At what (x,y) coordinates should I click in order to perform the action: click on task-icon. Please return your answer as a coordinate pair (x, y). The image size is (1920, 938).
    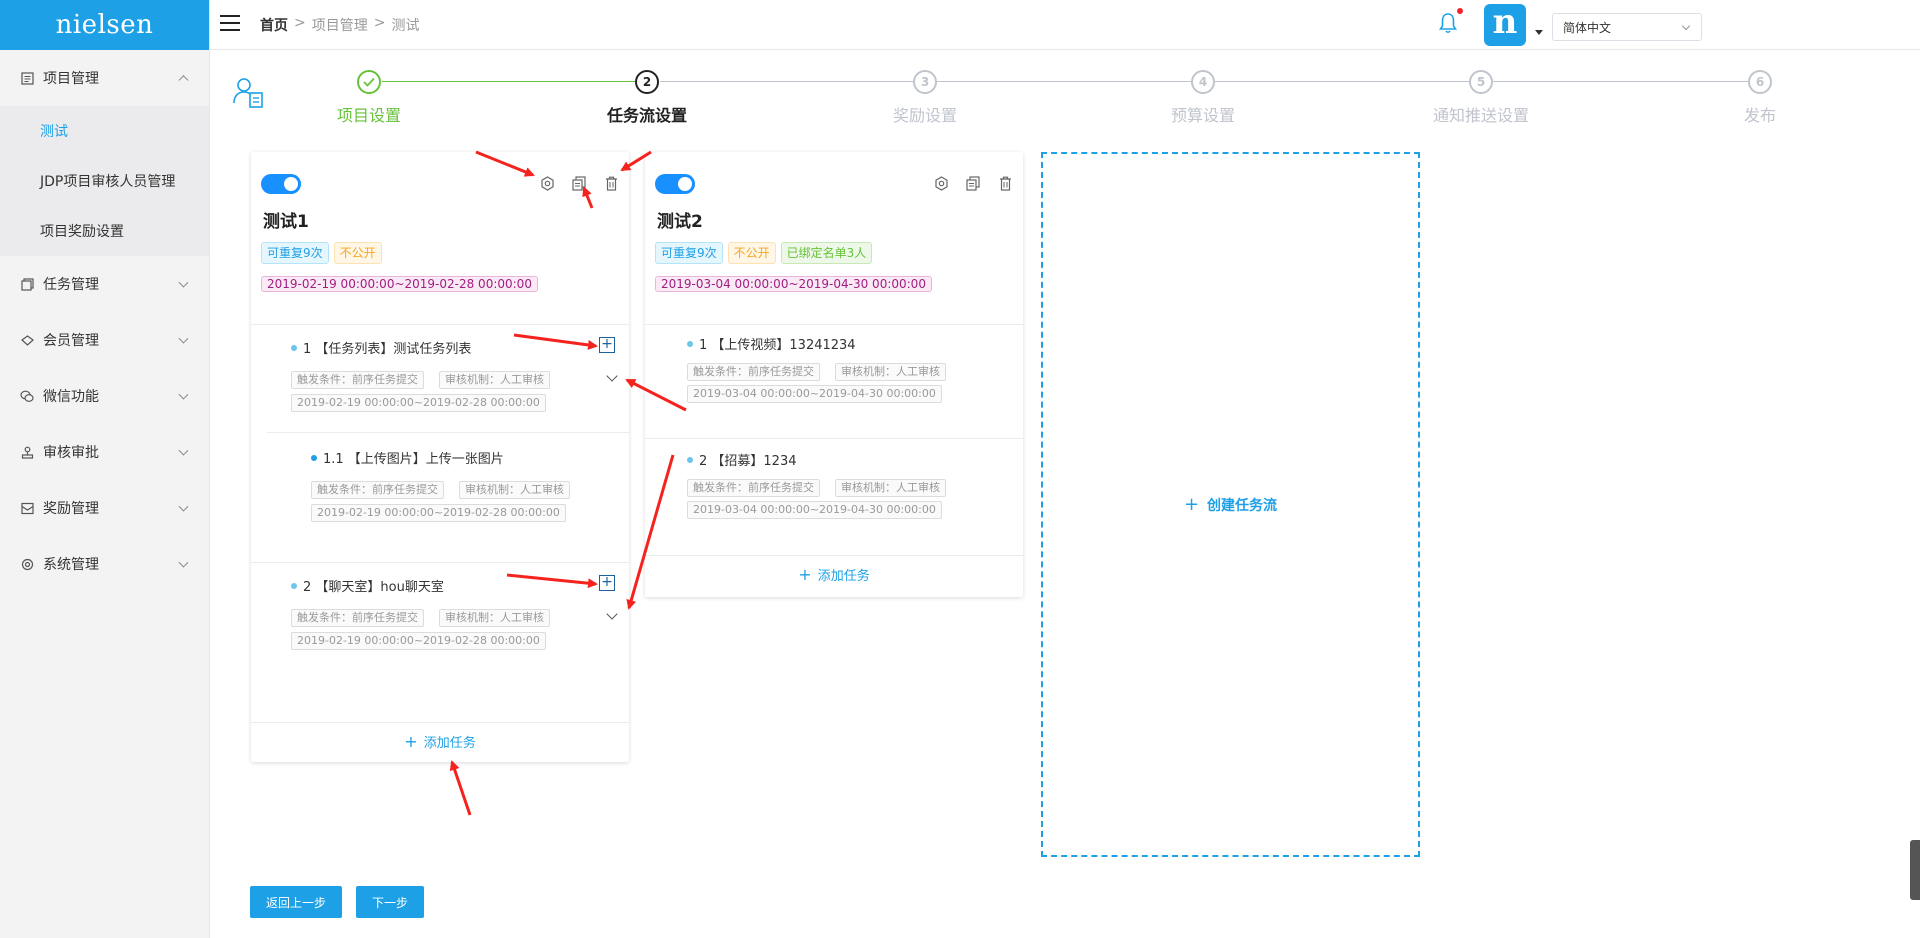
    Looking at the image, I should click on (27, 284).